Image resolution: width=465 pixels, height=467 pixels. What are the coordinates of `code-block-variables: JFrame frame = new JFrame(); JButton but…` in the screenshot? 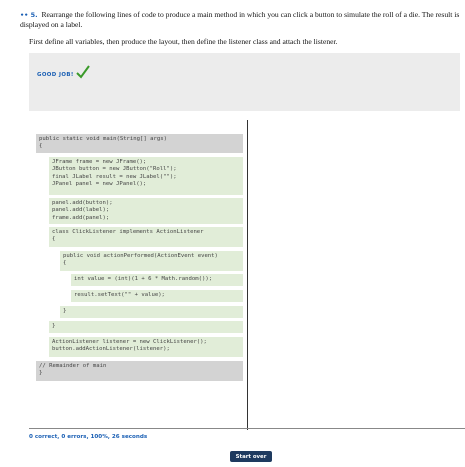 It's located at (146, 176).